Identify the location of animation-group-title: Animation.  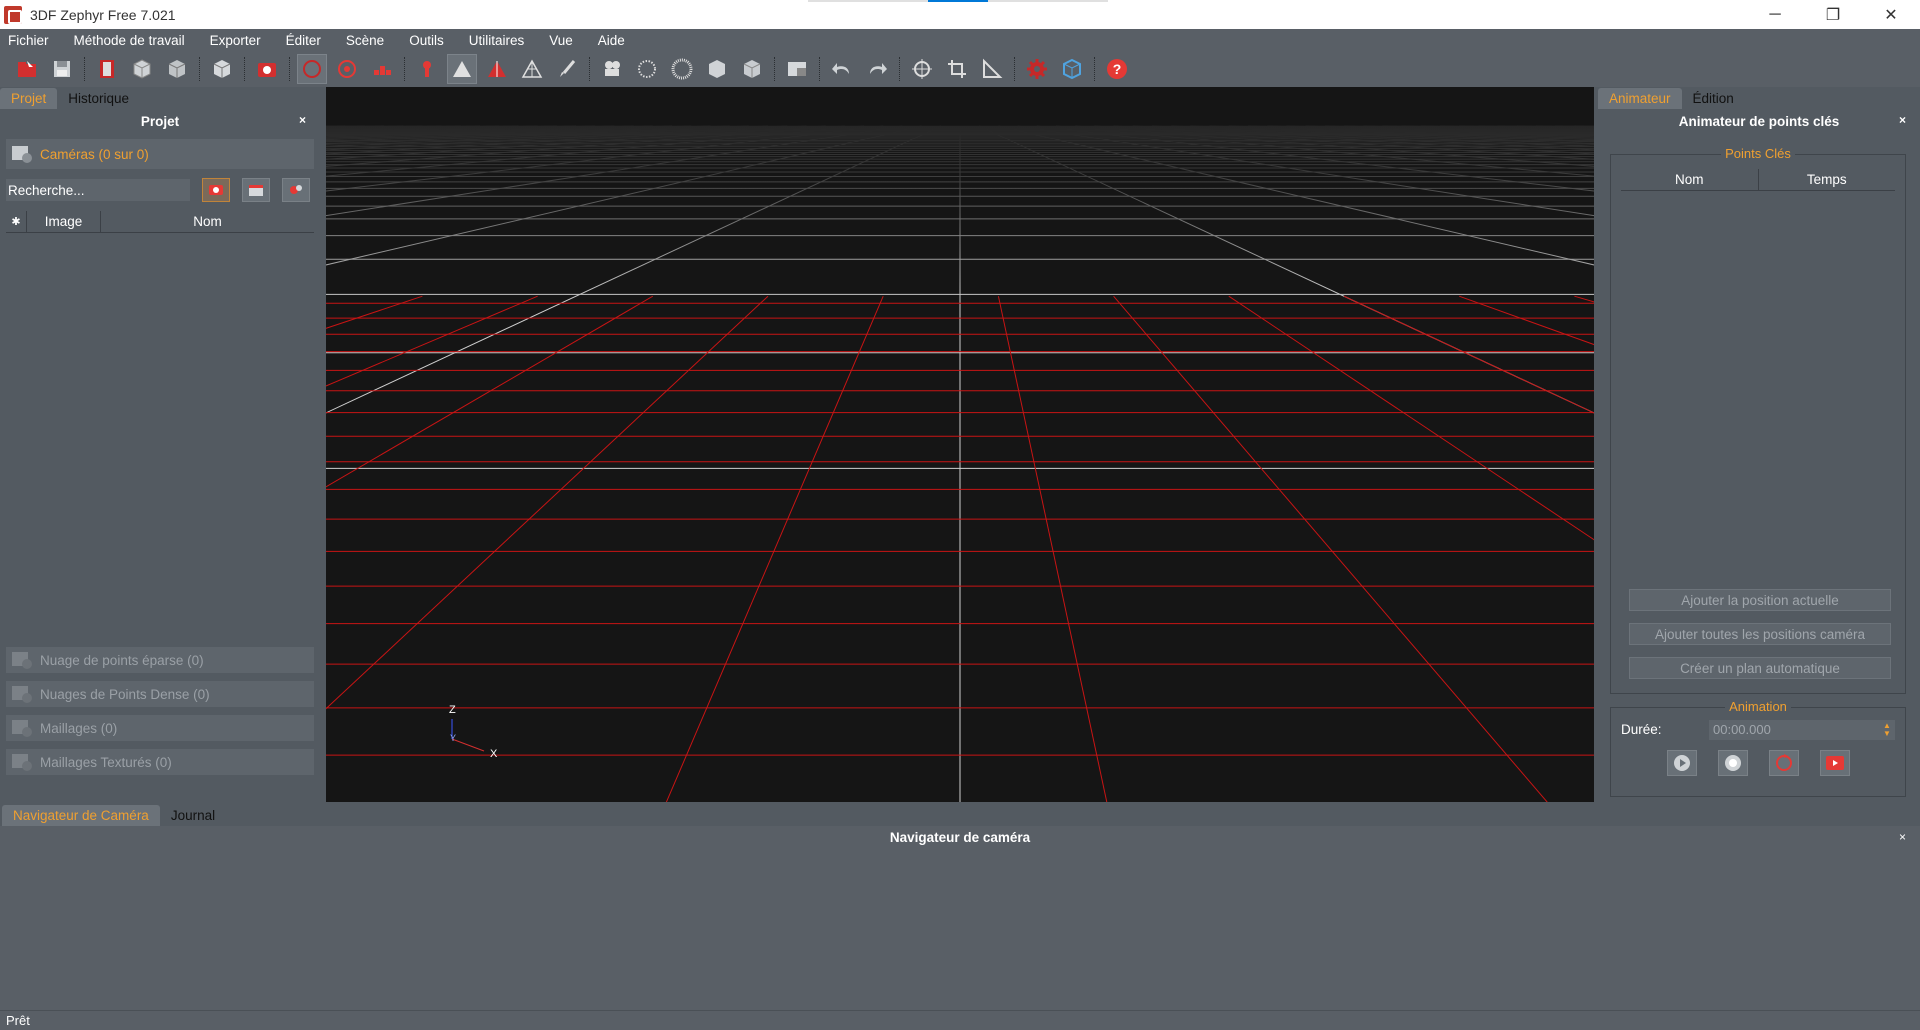
(1758, 706).